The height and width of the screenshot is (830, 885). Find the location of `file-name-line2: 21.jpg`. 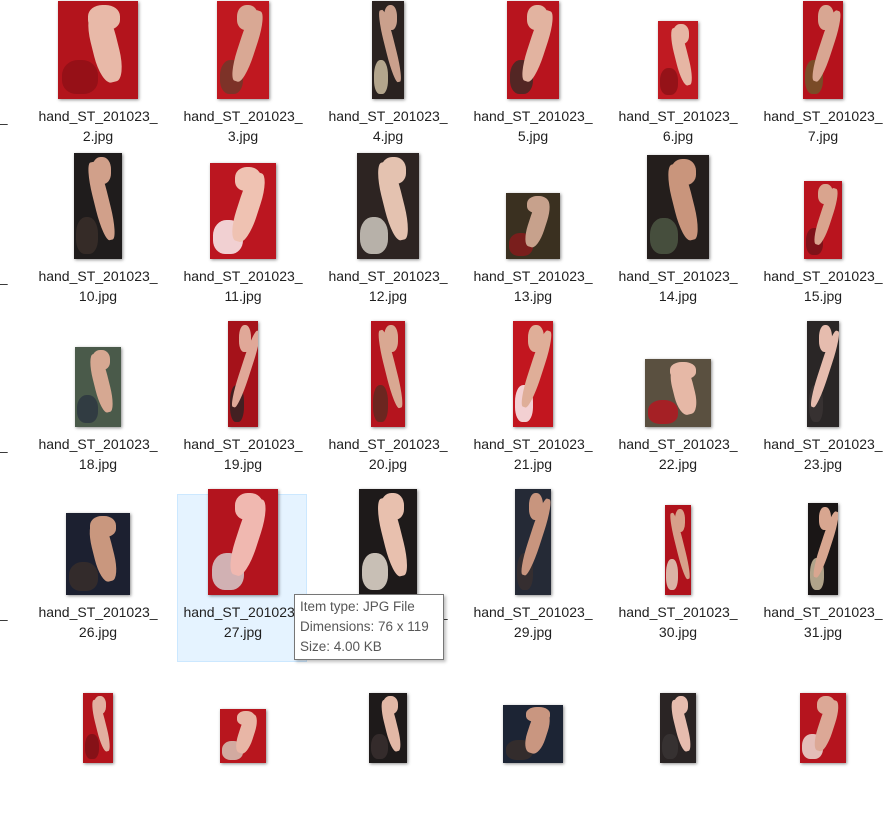

file-name-line2: 21.jpg is located at coordinates (533, 464).